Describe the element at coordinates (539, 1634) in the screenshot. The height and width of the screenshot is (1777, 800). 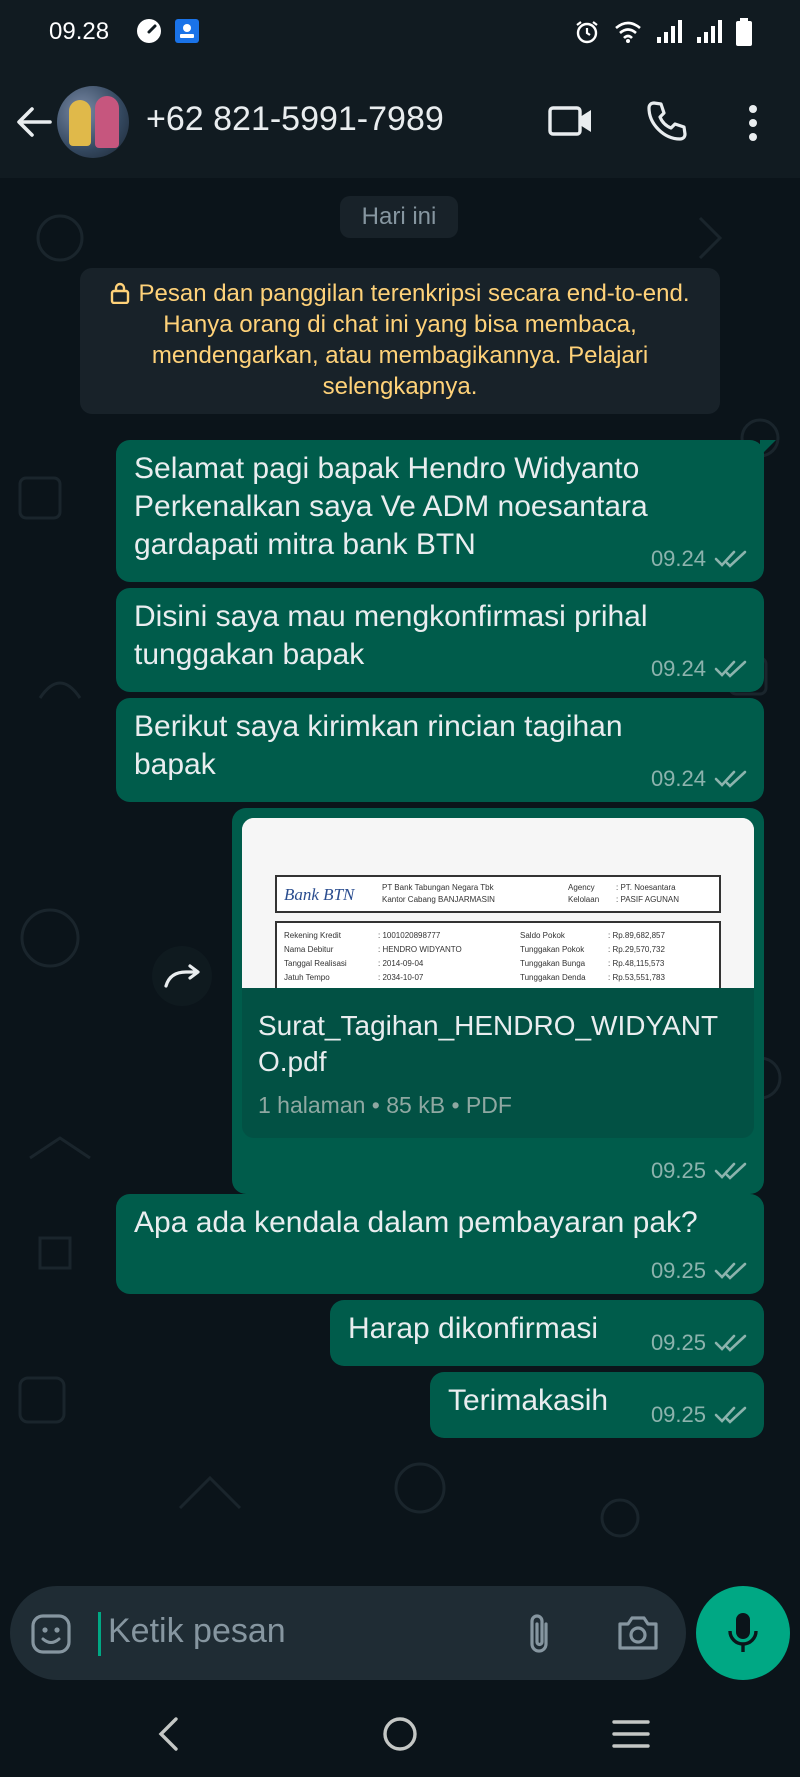
I see `attachment-icon` at that location.